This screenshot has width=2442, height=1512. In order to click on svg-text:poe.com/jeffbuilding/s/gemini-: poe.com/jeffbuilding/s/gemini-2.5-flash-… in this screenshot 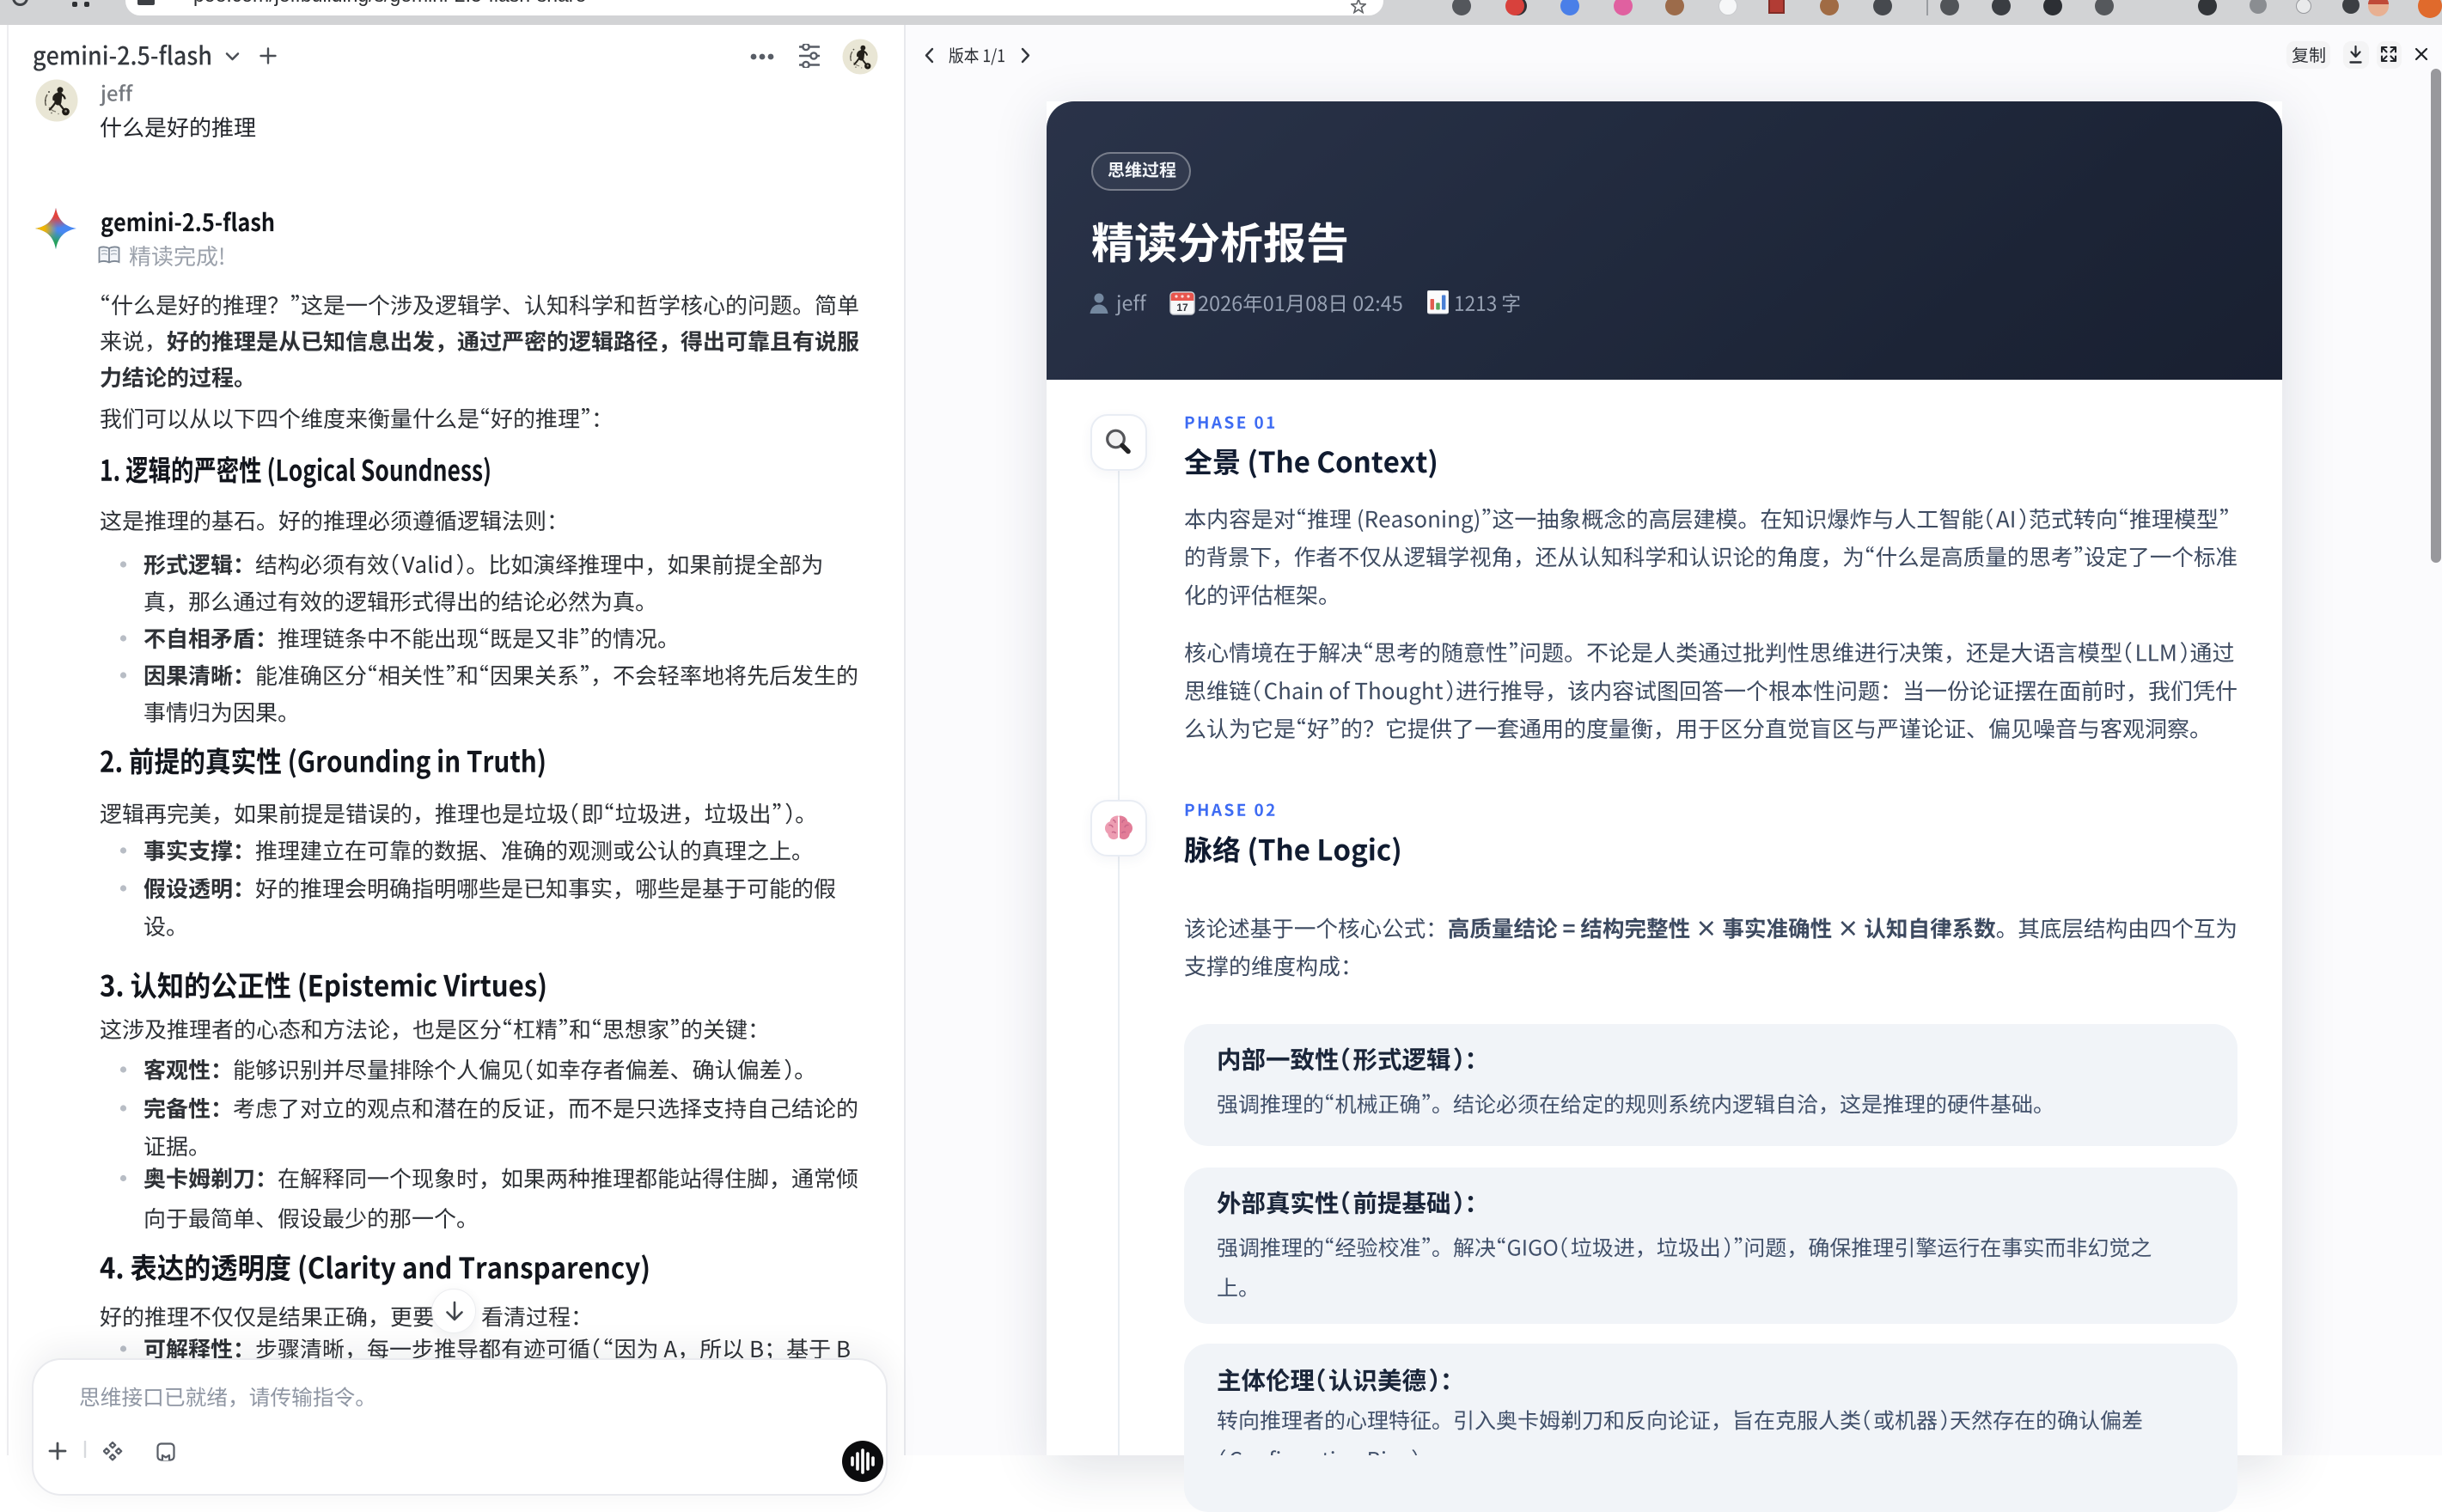, I will do `click(389, 3)`.